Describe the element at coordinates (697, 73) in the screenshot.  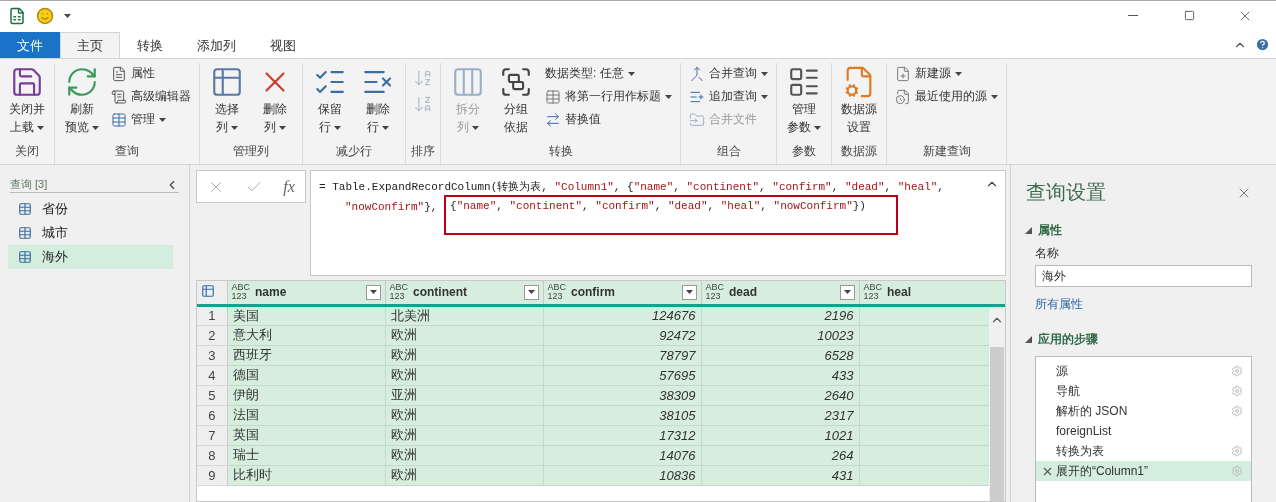
I see `merge-icon` at that location.